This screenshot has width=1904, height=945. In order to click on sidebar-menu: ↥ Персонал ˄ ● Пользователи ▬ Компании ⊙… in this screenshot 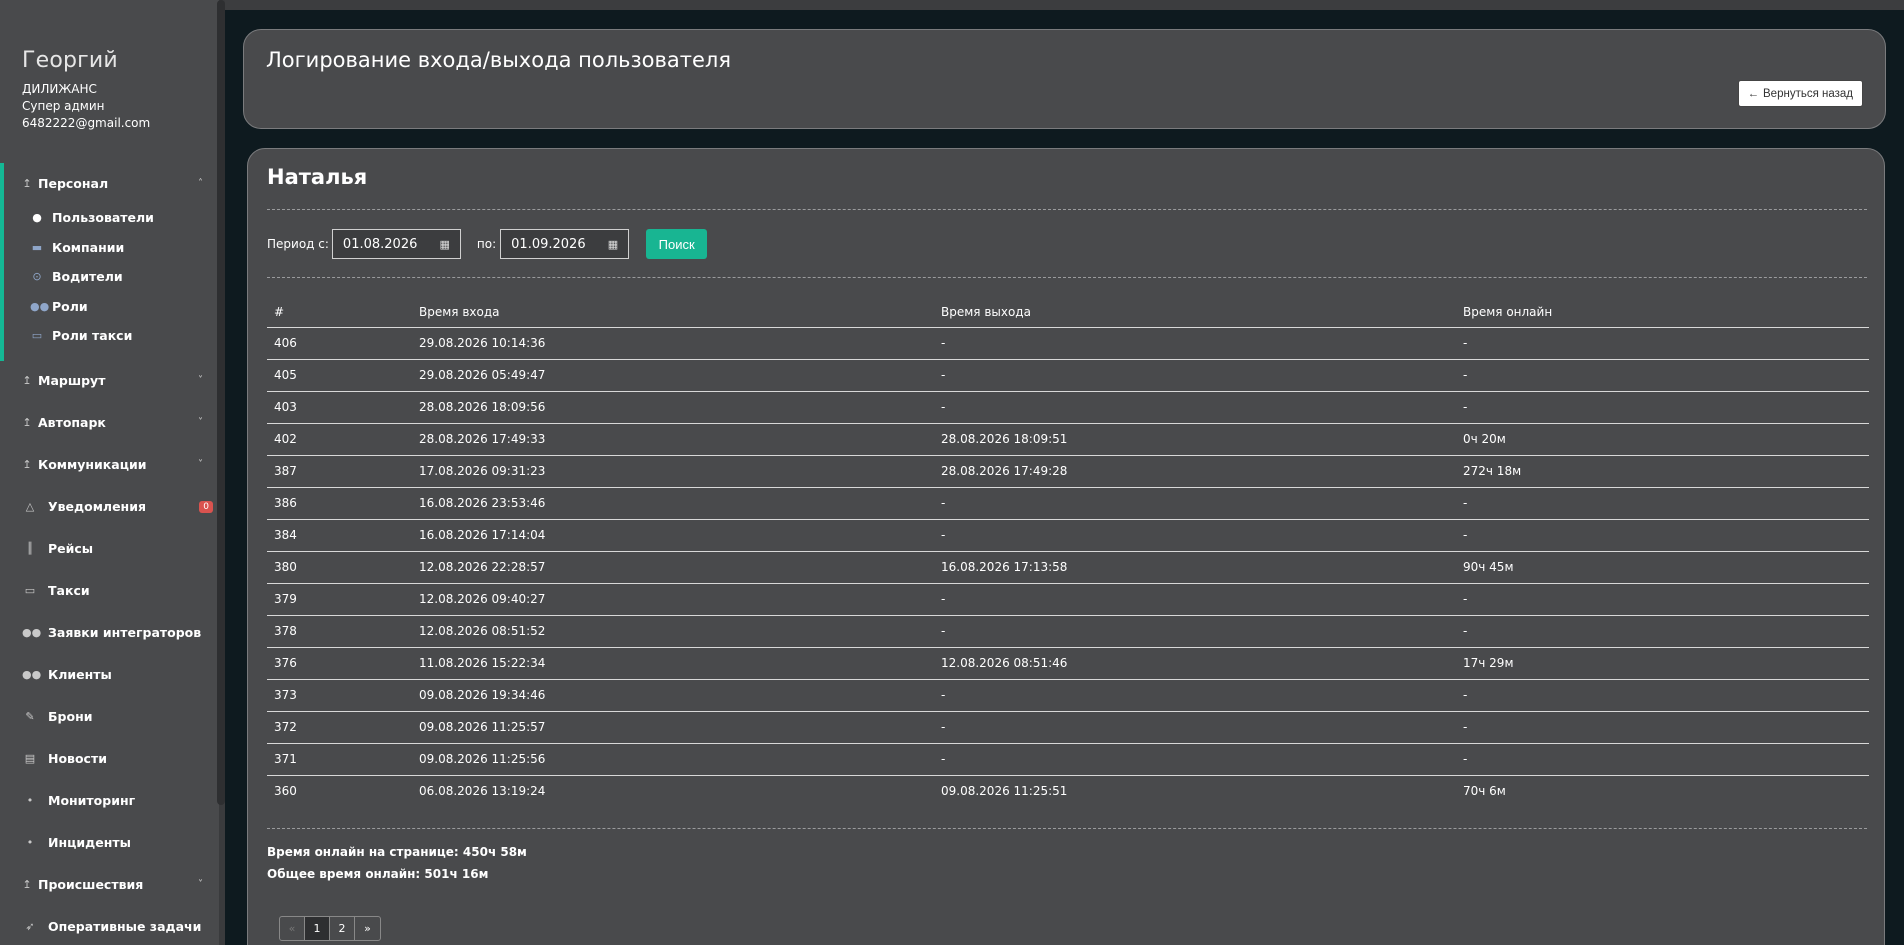, I will do `click(108, 554)`.